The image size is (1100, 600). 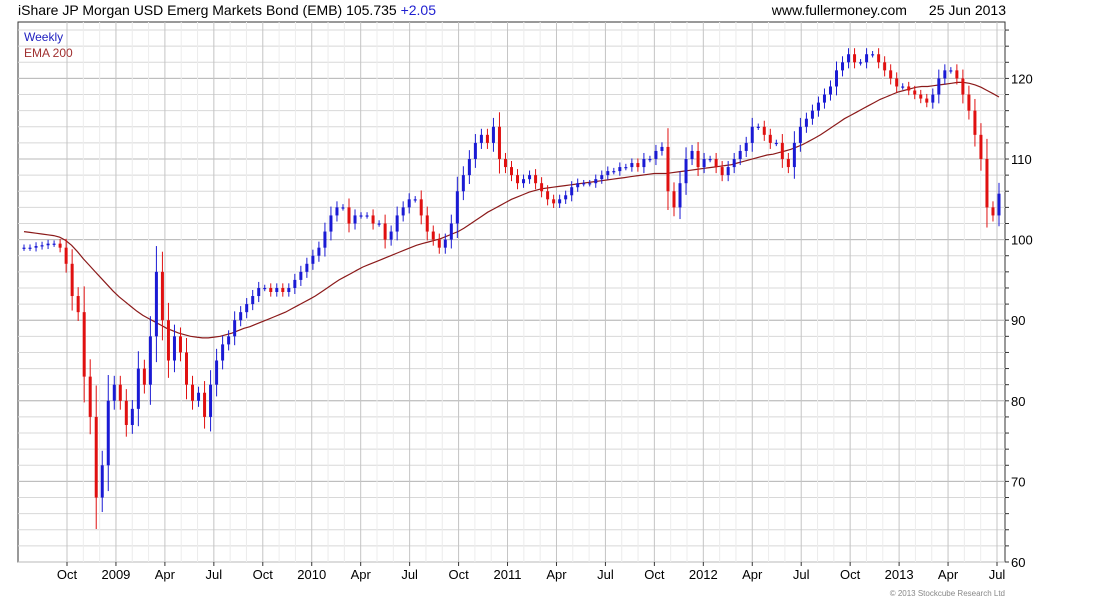 What do you see at coordinates (311, 574) in the screenshot?
I see `x-tick-label: 2010` at bounding box center [311, 574].